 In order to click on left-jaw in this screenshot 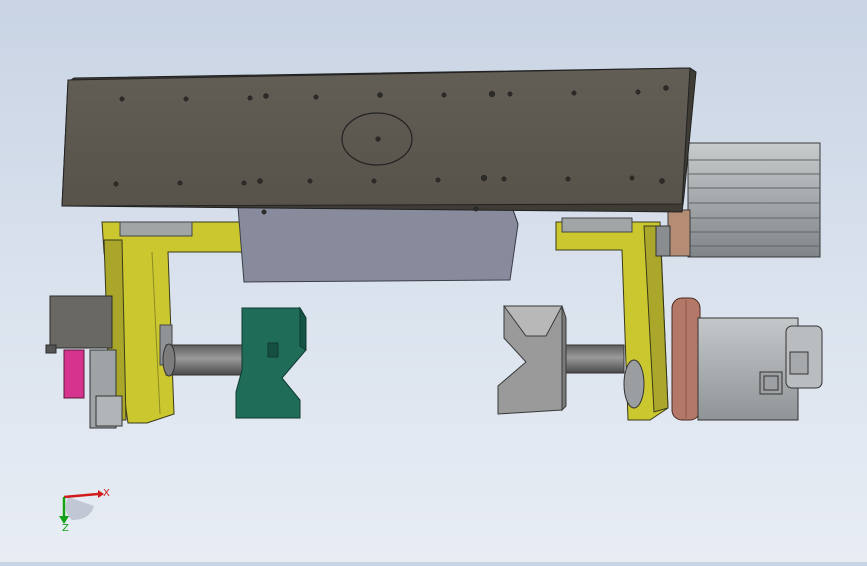, I will do `click(271, 362)`.